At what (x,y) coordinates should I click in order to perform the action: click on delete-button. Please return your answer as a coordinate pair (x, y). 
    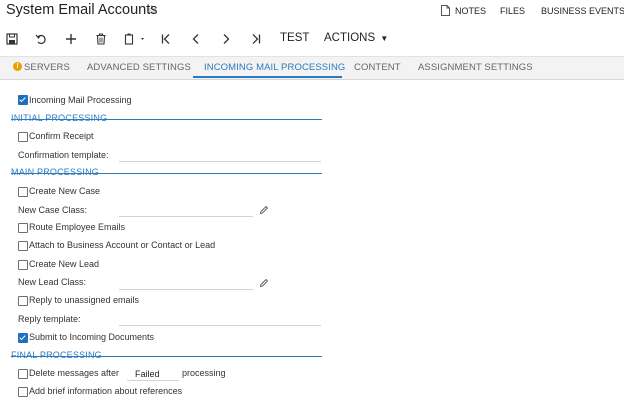
    Looking at the image, I should click on (101, 39).